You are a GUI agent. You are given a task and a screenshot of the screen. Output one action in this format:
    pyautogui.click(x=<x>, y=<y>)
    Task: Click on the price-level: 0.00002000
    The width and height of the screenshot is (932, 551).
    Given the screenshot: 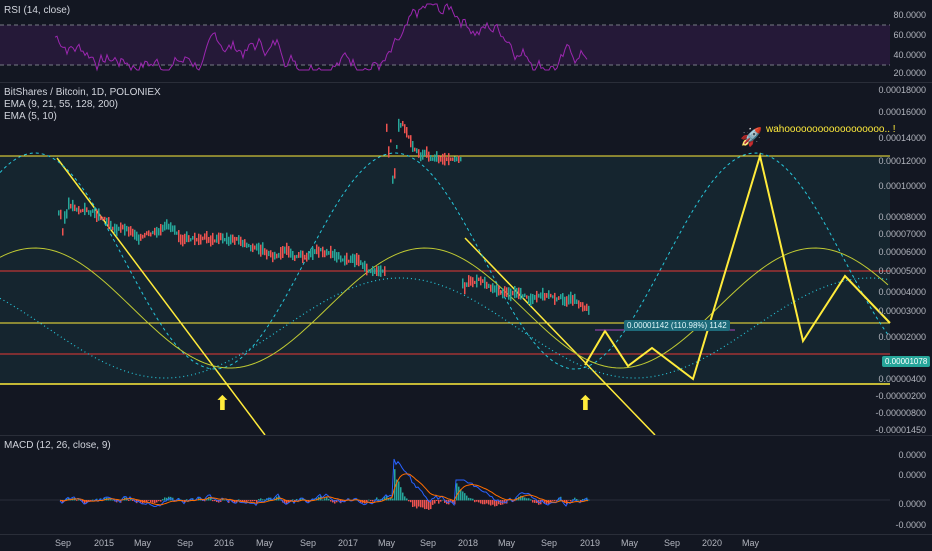 What is the action you would take?
    pyautogui.click(x=902, y=337)
    